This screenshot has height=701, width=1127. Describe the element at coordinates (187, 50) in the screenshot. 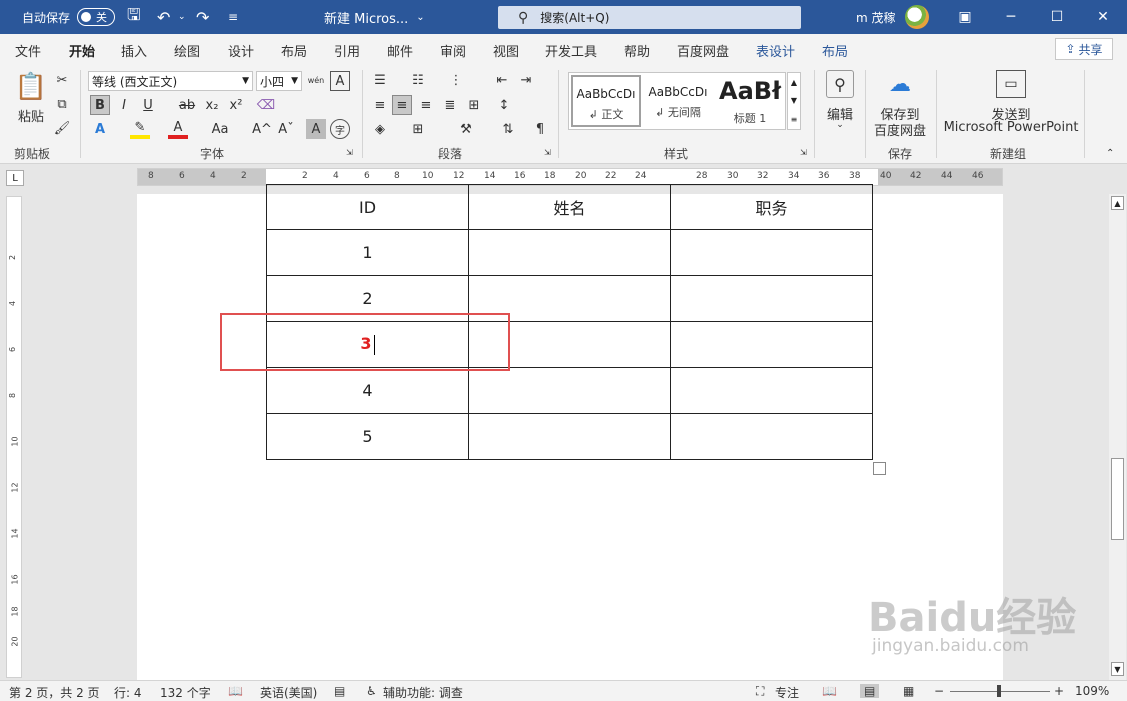

I see `tab-draw: 绘图` at that location.